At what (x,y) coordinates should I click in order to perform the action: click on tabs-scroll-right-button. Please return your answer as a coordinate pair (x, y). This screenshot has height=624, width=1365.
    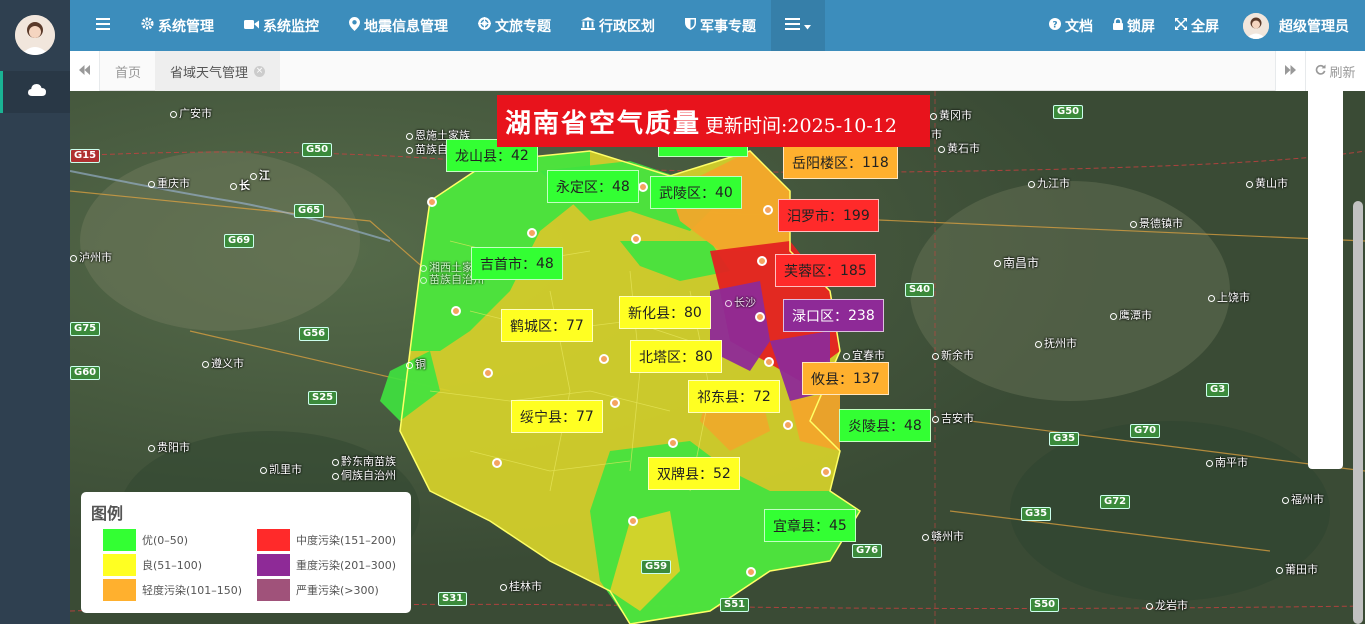
    Looking at the image, I should click on (1290, 71).